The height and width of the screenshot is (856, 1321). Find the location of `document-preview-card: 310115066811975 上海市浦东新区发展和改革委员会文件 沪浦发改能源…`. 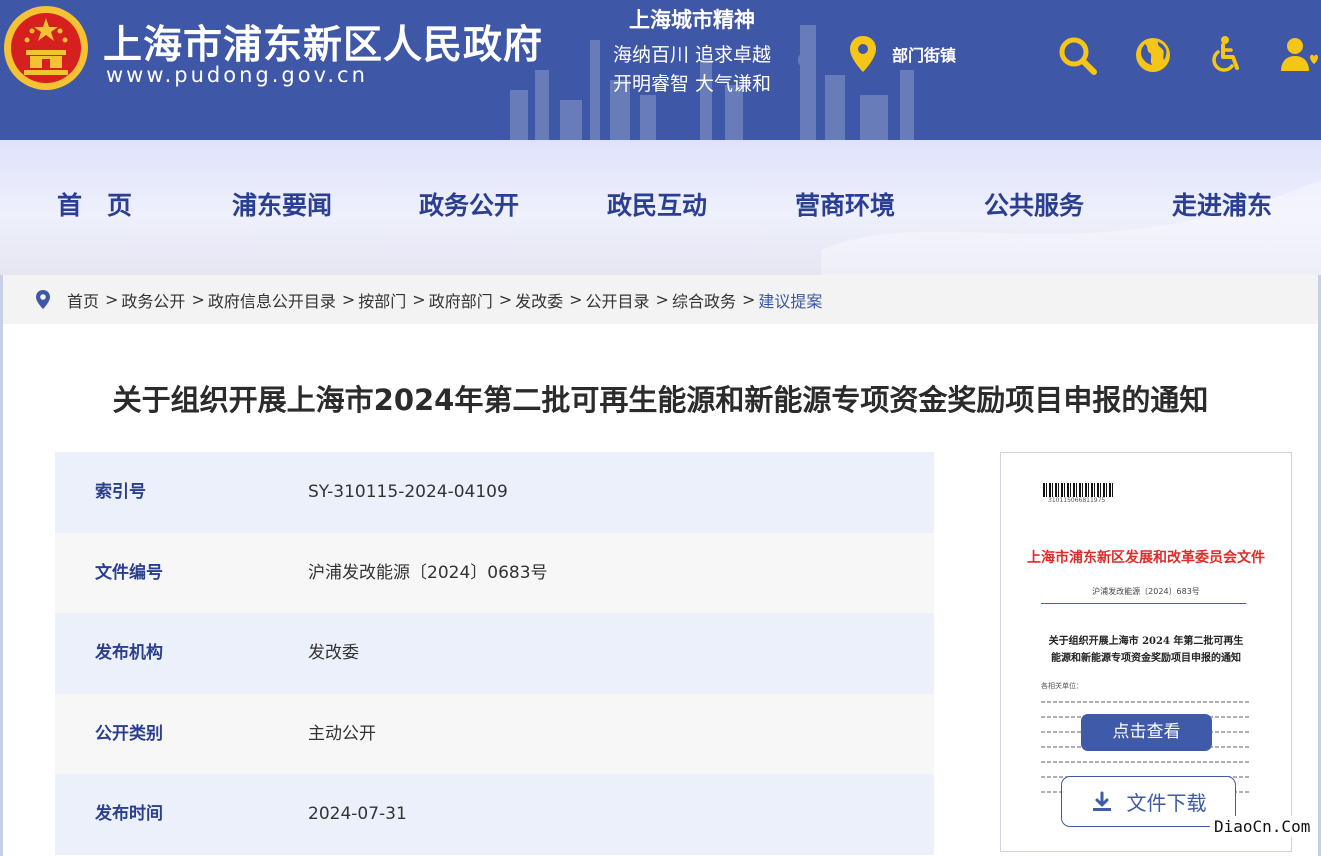

document-preview-card: 310115066811975 上海市浦东新区发展和改革委员会文件 沪浦发改能源… is located at coordinates (1146, 652).